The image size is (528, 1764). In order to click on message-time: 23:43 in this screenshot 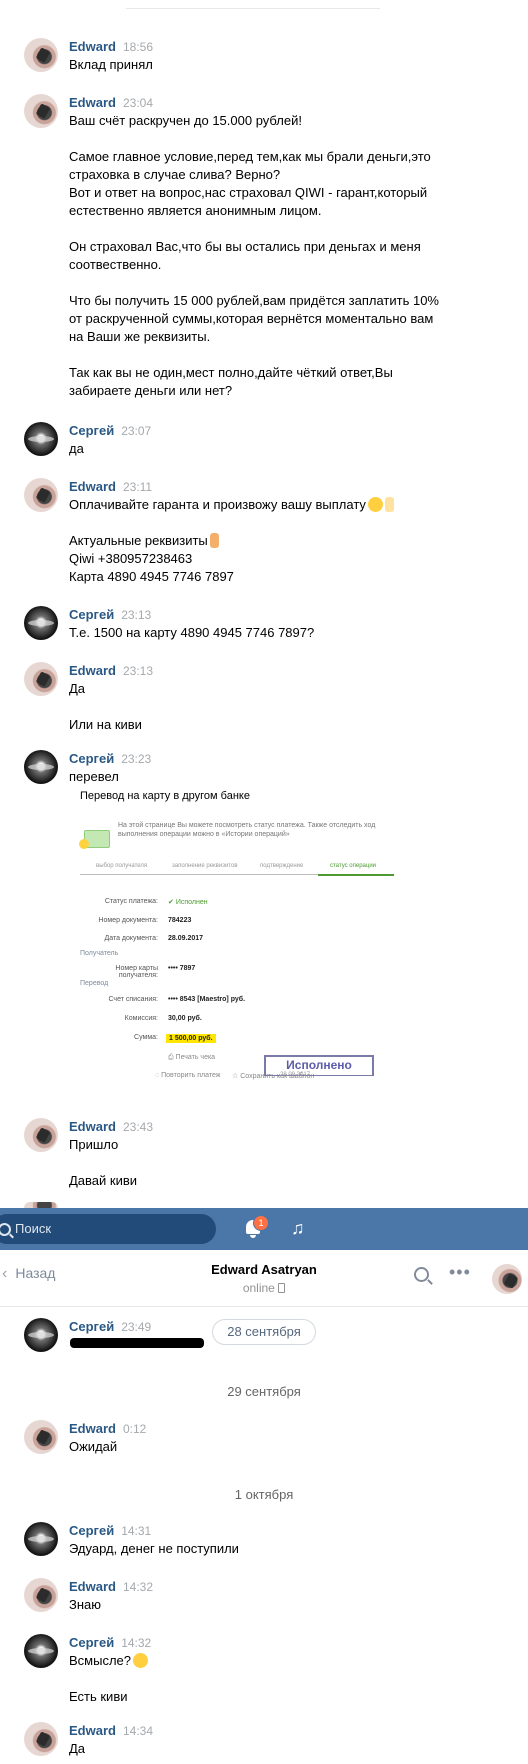, I will do `click(138, 1127)`.